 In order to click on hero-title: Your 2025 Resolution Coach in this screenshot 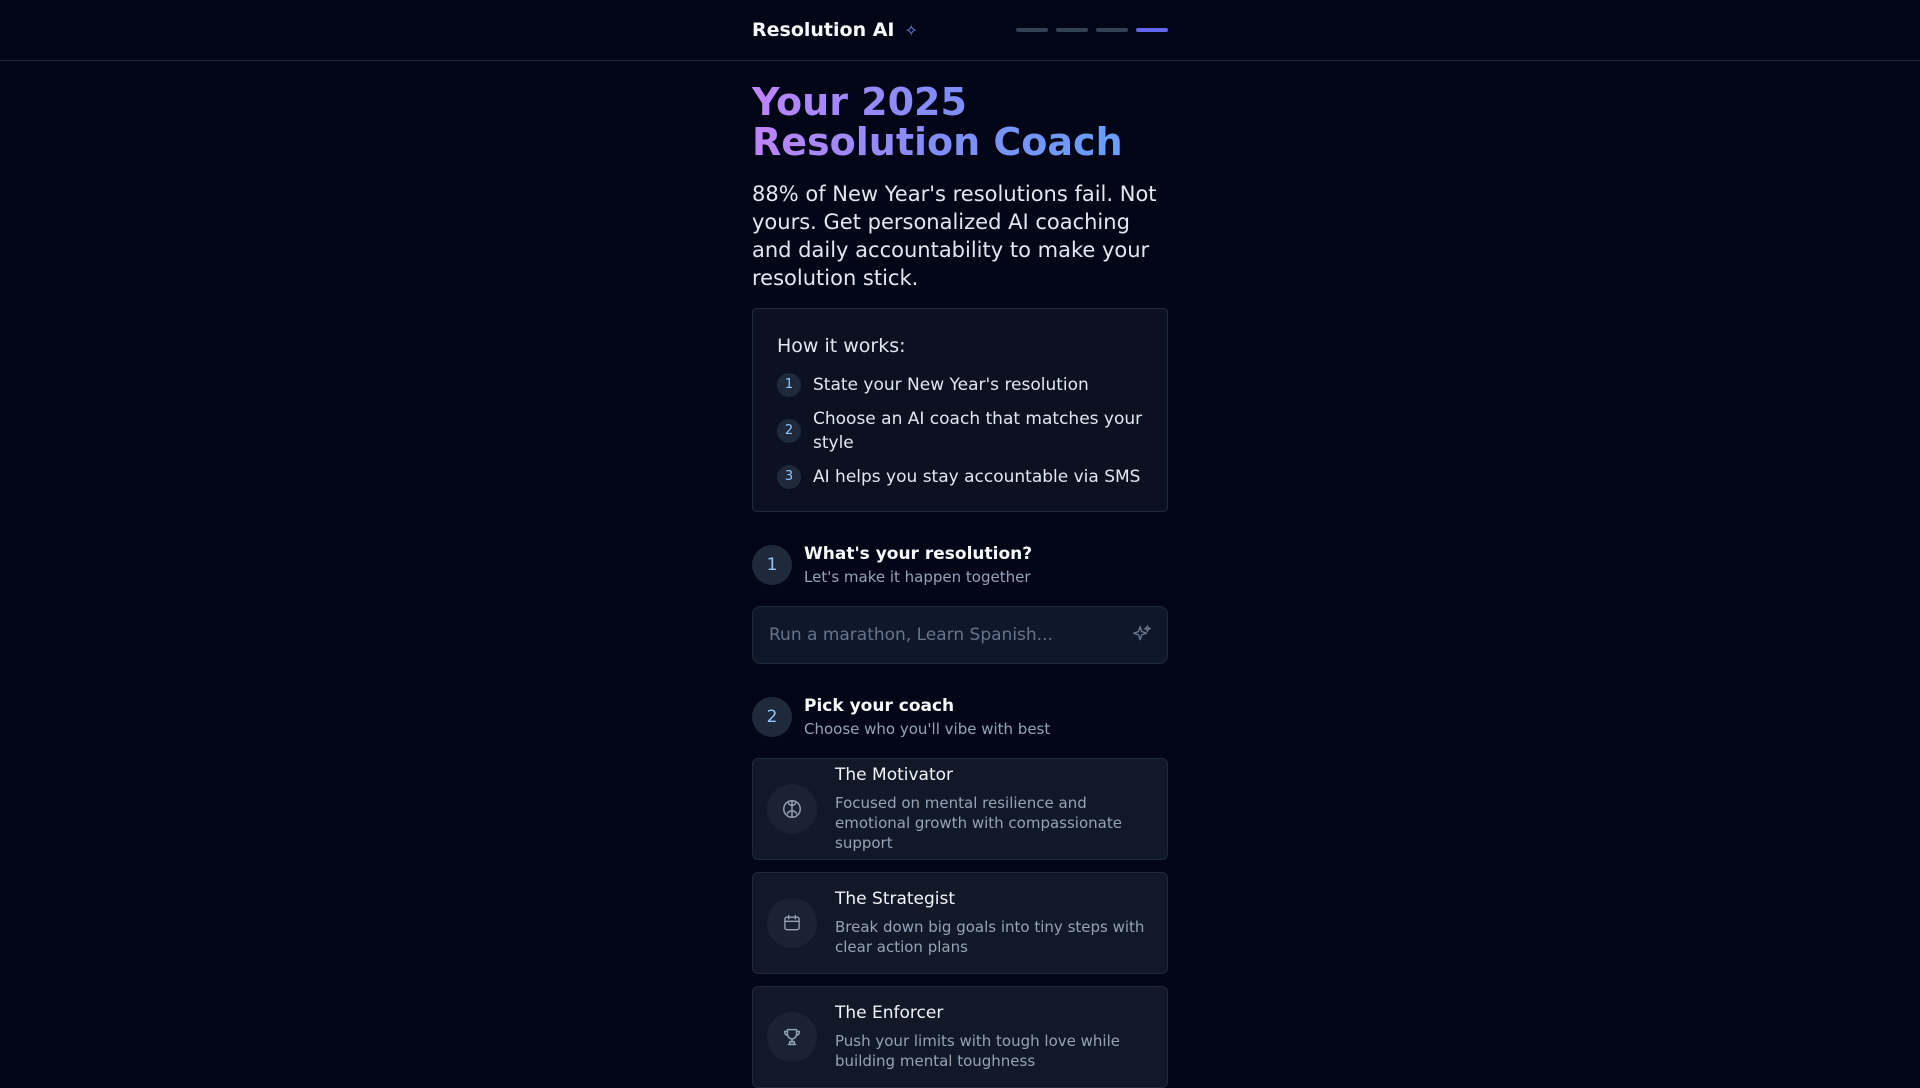, I will do `click(960, 122)`.